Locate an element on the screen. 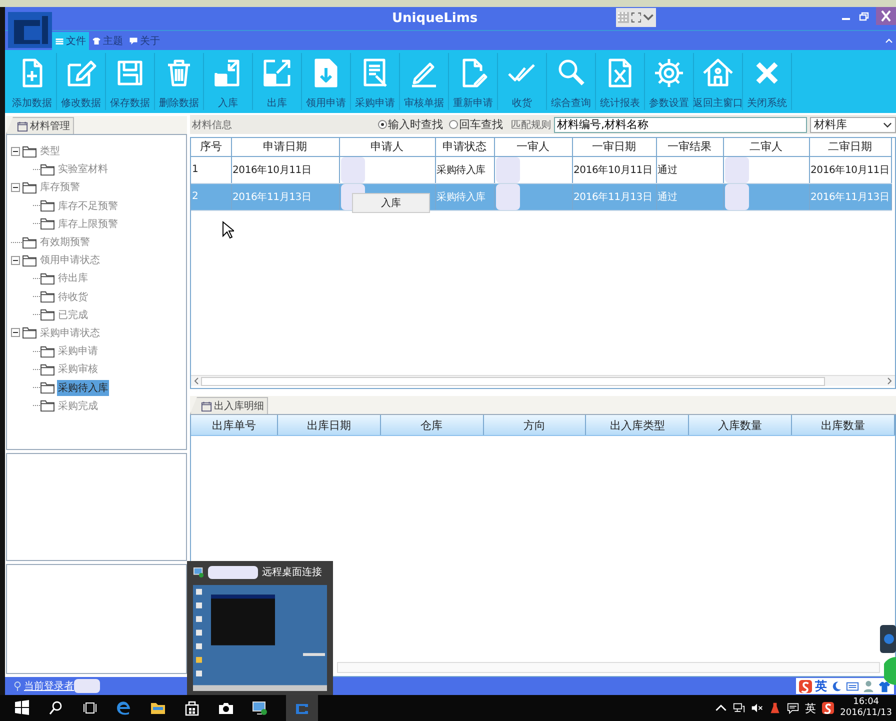  column-header: 出库单号 is located at coordinates (234, 425).